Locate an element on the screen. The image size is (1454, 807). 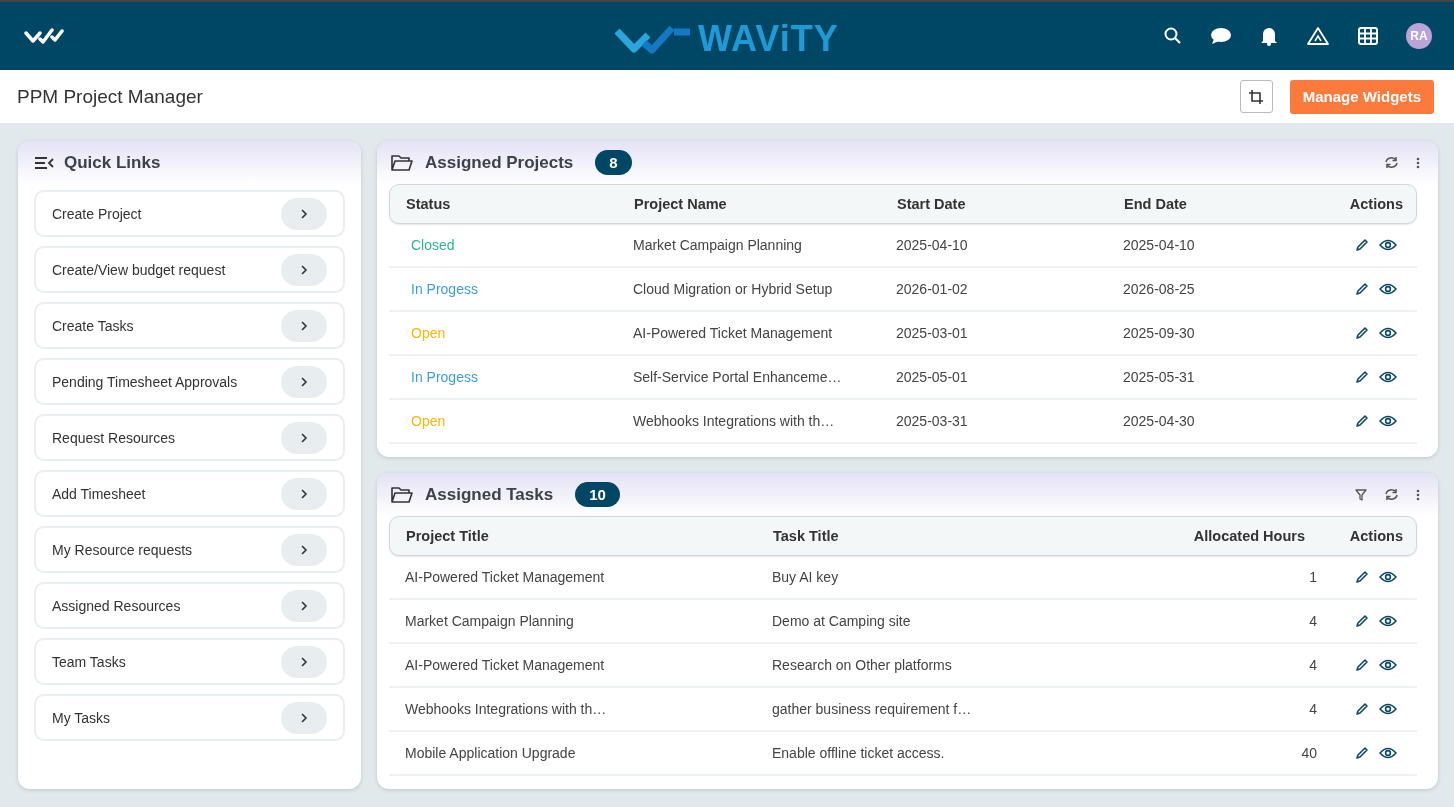
table-cell-text: 4 is located at coordinates (1313, 621).